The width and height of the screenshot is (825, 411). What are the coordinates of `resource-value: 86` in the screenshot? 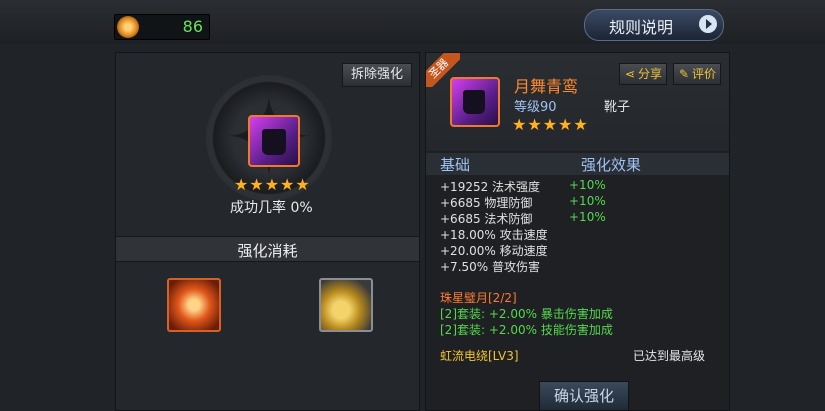 It's located at (192, 26).